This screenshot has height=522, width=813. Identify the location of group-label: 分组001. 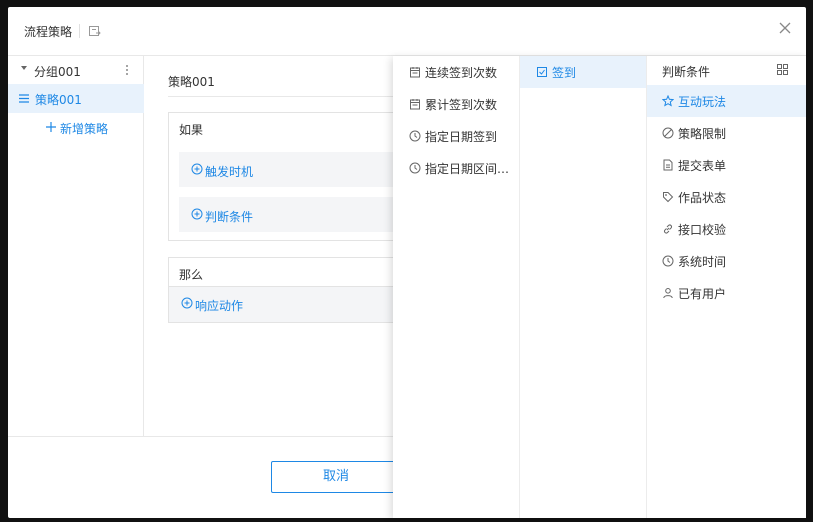
(57, 72).